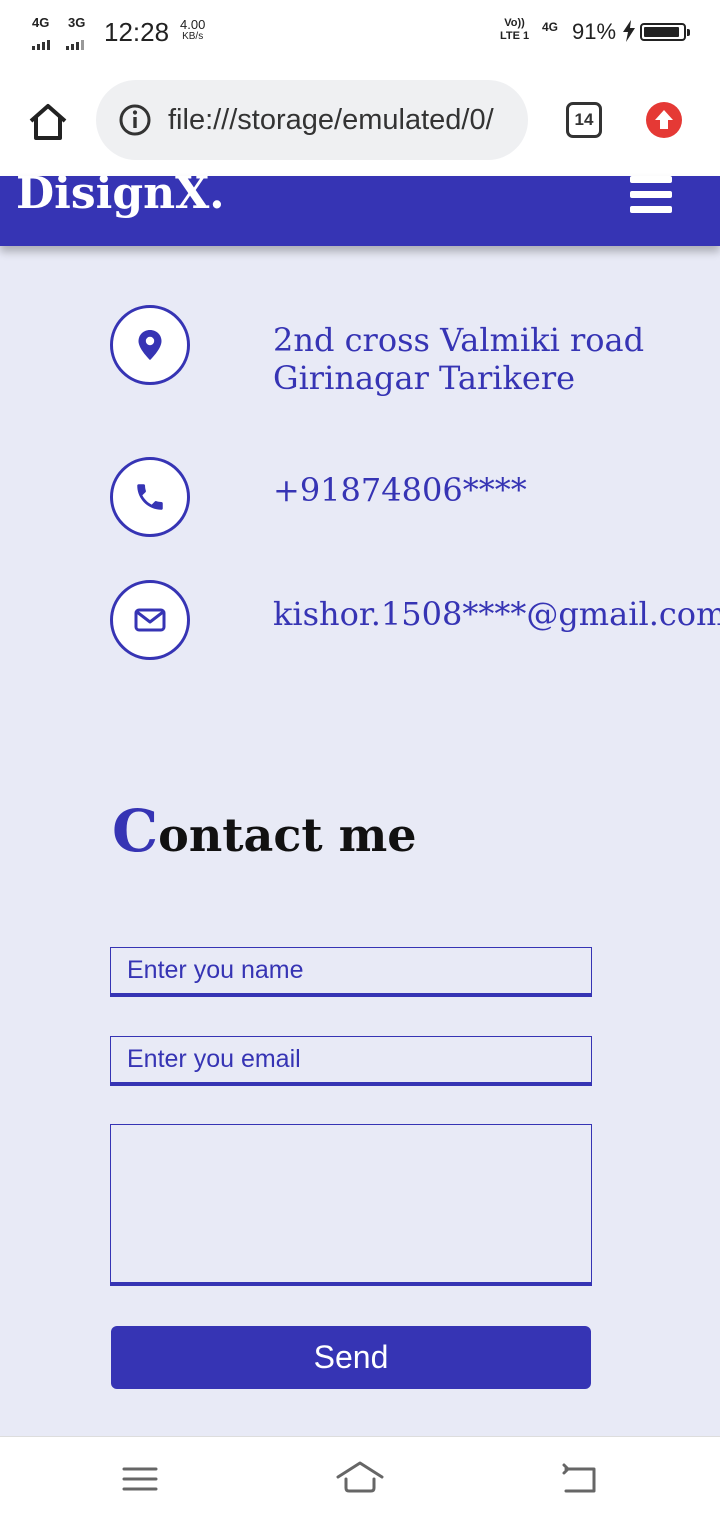 The height and width of the screenshot is (1520, 720). What do you see at coordinates (360, 211) in the screenshot?
I see `site-header: DisignX.` at bounding box center [360, 211].